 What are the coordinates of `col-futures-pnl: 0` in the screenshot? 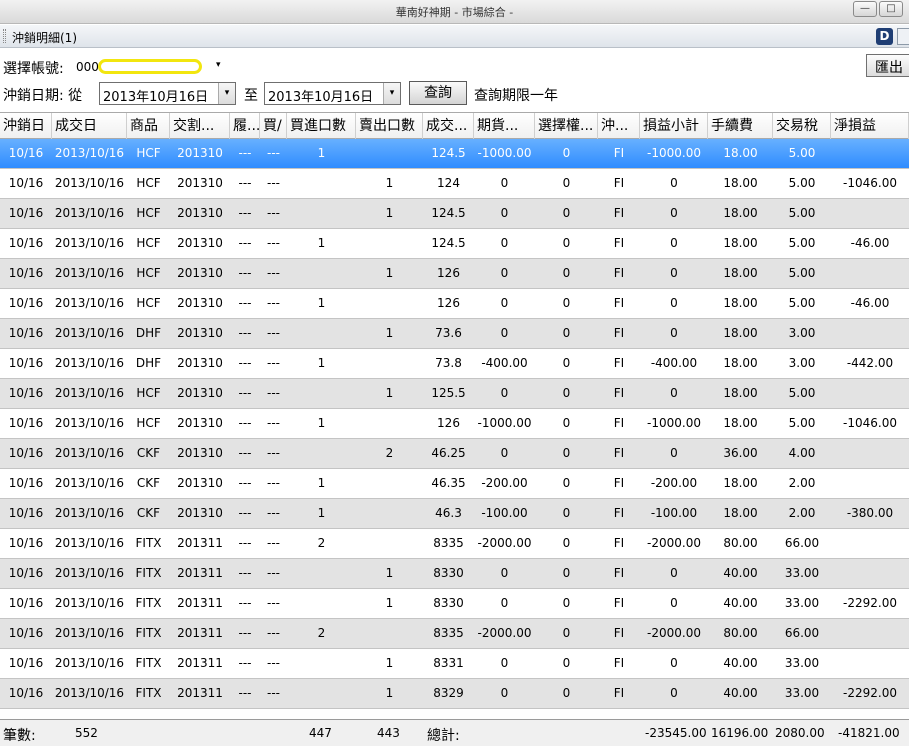 It's located at (504, 693).